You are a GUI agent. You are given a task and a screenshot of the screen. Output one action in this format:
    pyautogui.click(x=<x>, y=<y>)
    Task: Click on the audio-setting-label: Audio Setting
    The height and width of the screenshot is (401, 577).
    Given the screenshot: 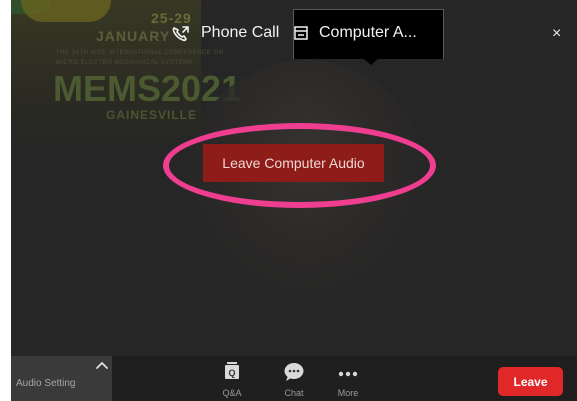 What is the action you would take?
    pyautogui.click(x=46, y=383)
    